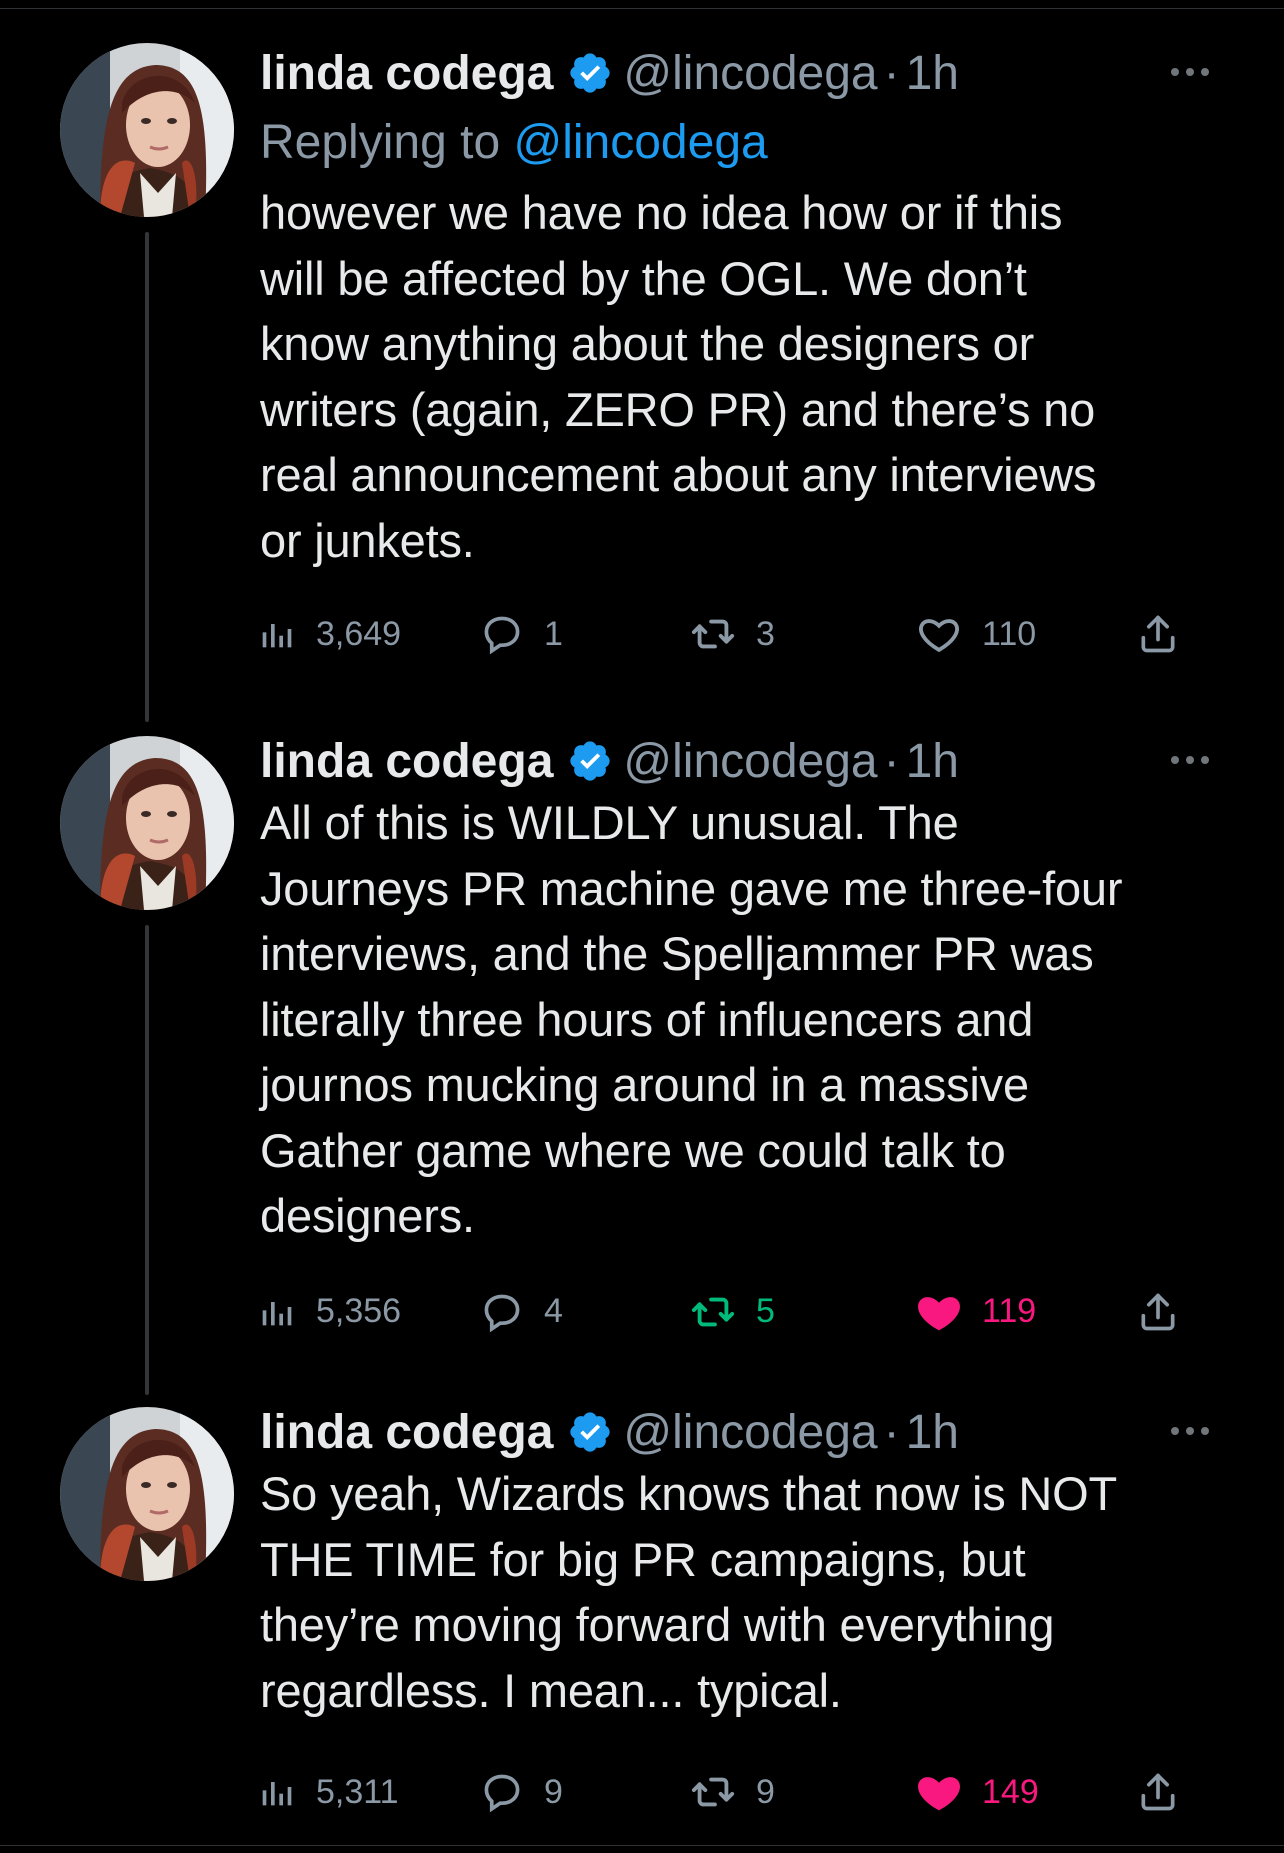  I want to click on reply-count: 1, so click(553, 633).